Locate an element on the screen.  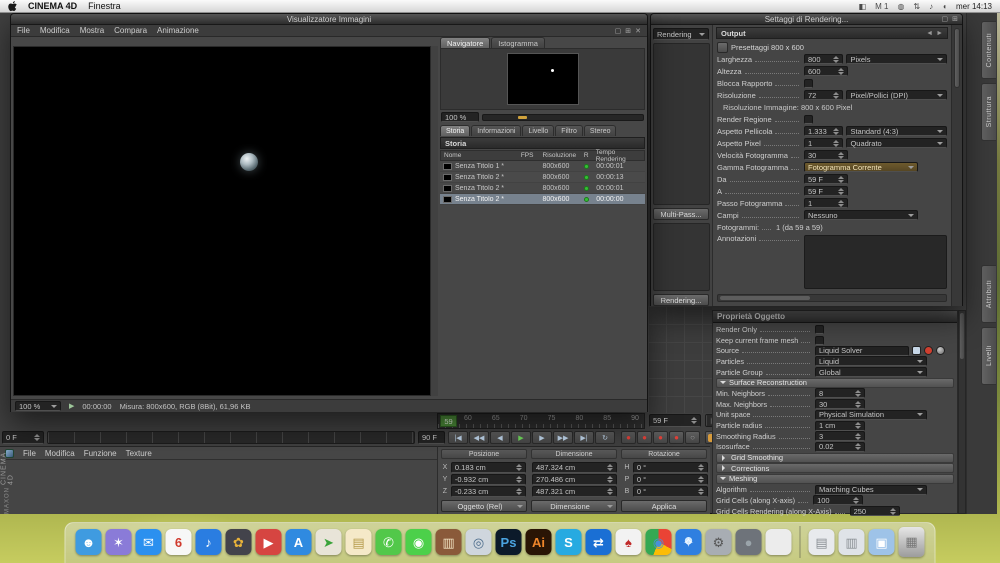
window-control-icon: ⊞ is located at coordinates (955, 19).